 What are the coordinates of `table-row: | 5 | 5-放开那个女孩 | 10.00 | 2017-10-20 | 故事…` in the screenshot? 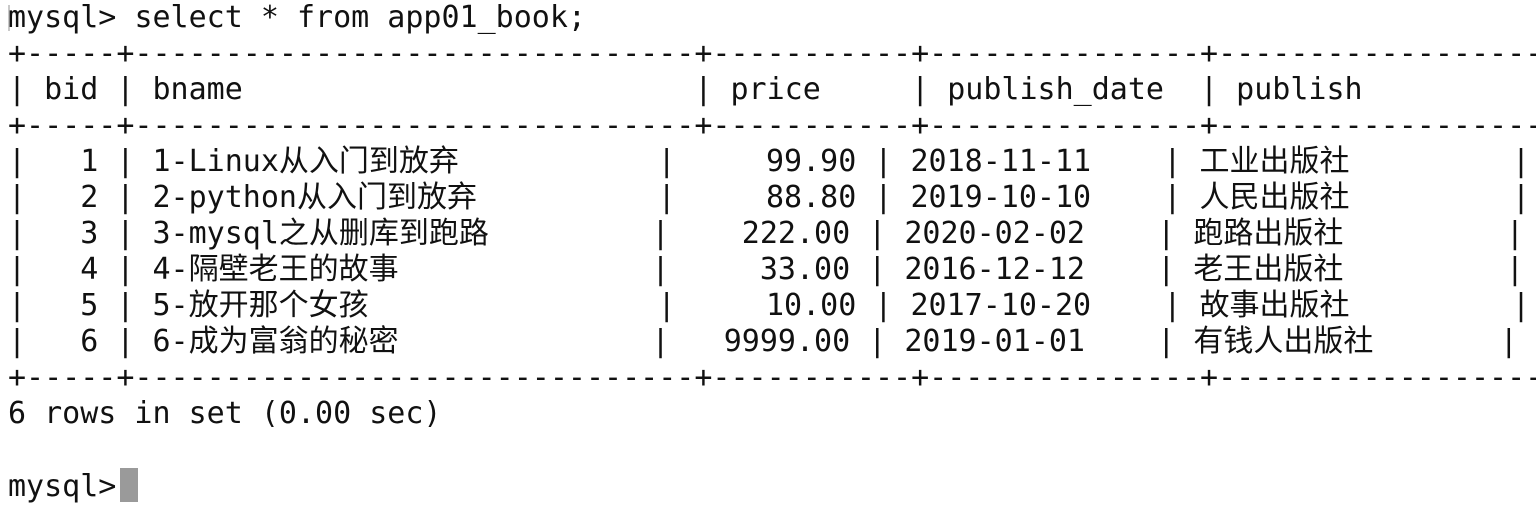 It's located at (769, 305).